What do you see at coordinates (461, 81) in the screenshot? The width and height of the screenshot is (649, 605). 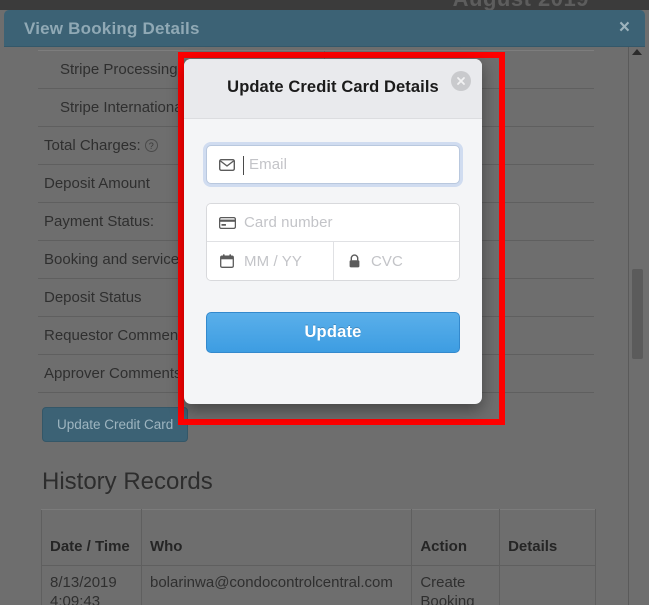 I see `close-circle-icon` at bounding box center [461, 81].